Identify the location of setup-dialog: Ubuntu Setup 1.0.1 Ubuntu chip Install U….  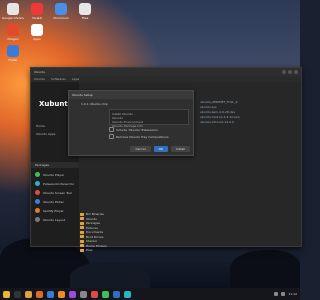
(131, 123).